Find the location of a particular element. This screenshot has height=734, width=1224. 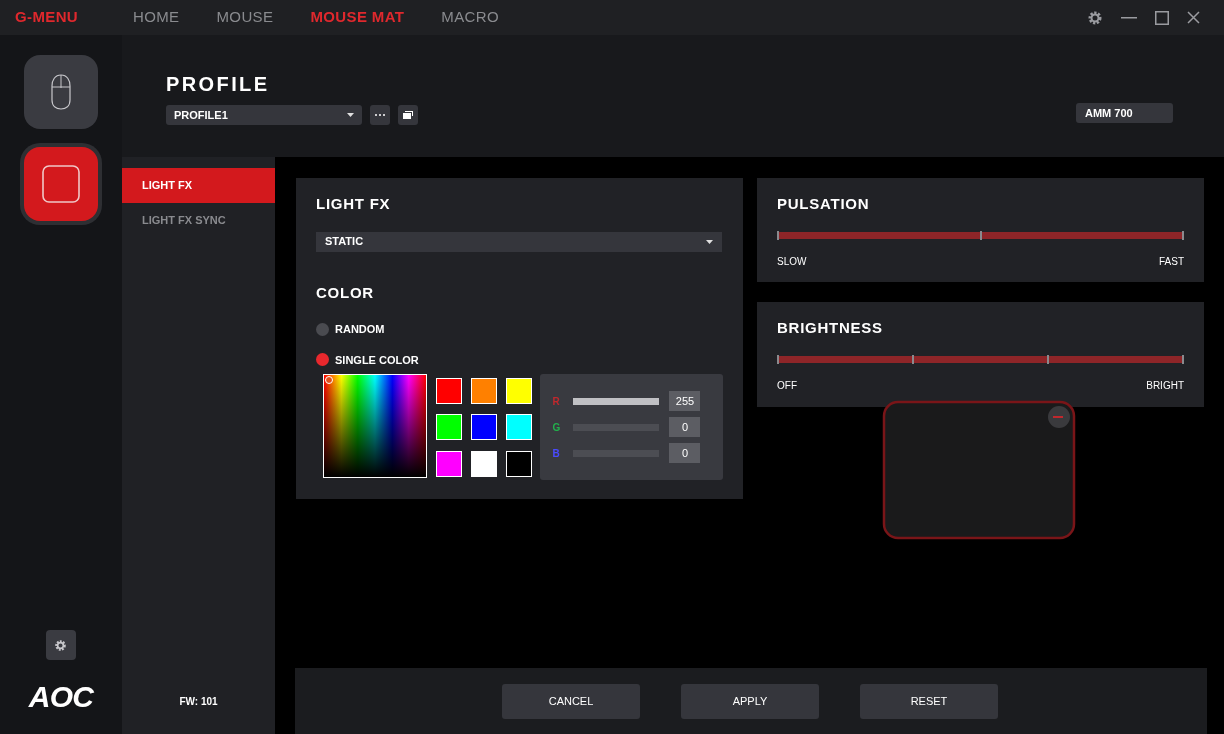

nav-tab: MOUSE is located at coordinates (245, 17).